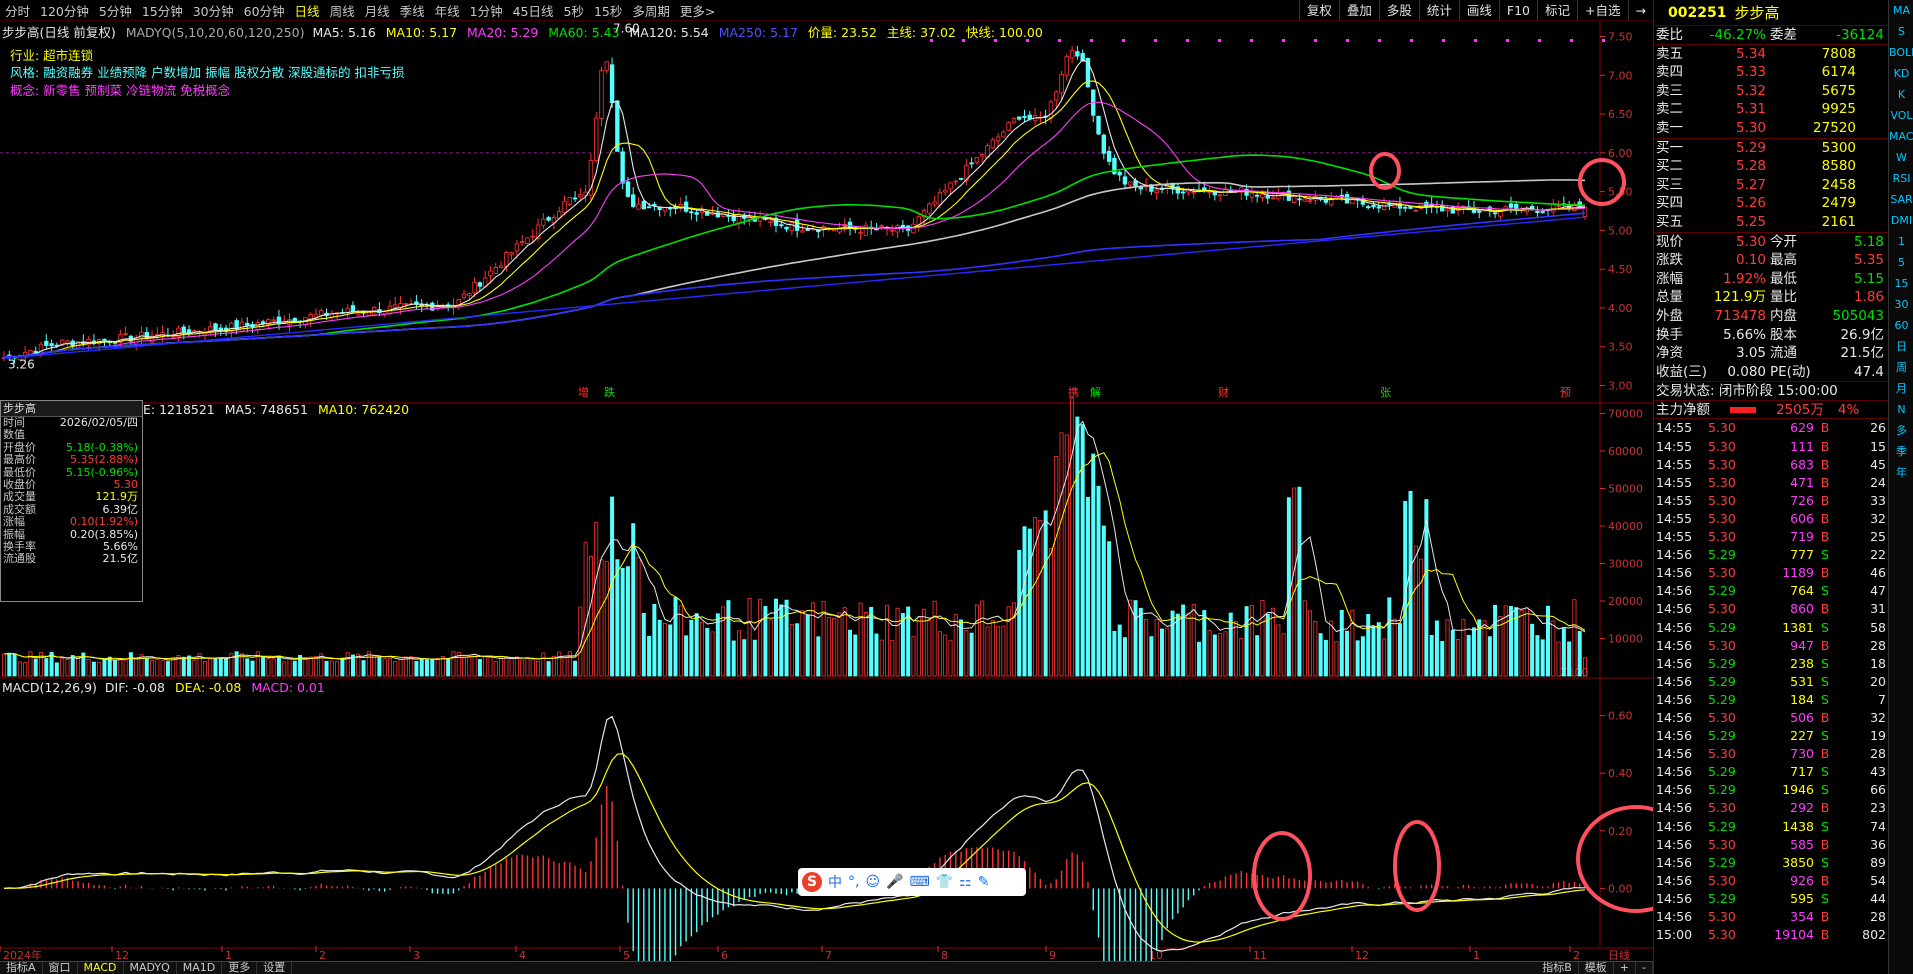 The width and height of the screenshot is (1913, 974). Describe the element at coordinates (213, 10) in the screenshot. I see `timeframe-4: 30分钟` at that location.